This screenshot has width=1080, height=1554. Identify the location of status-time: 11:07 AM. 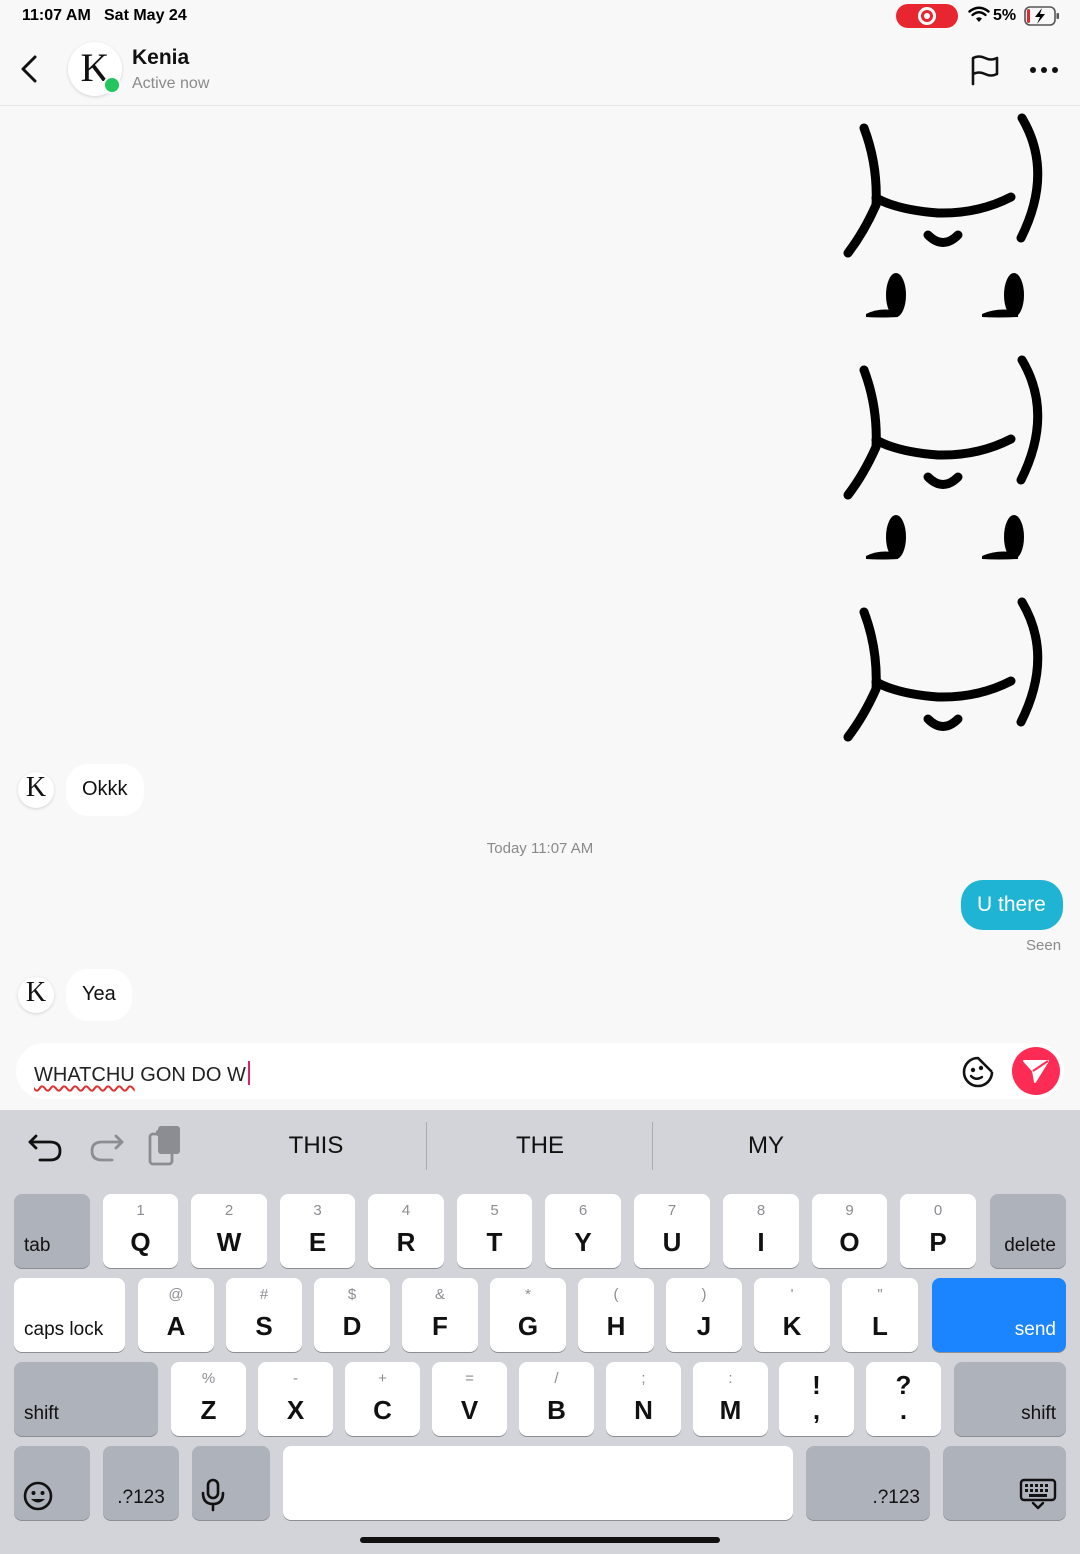
(56, 15).